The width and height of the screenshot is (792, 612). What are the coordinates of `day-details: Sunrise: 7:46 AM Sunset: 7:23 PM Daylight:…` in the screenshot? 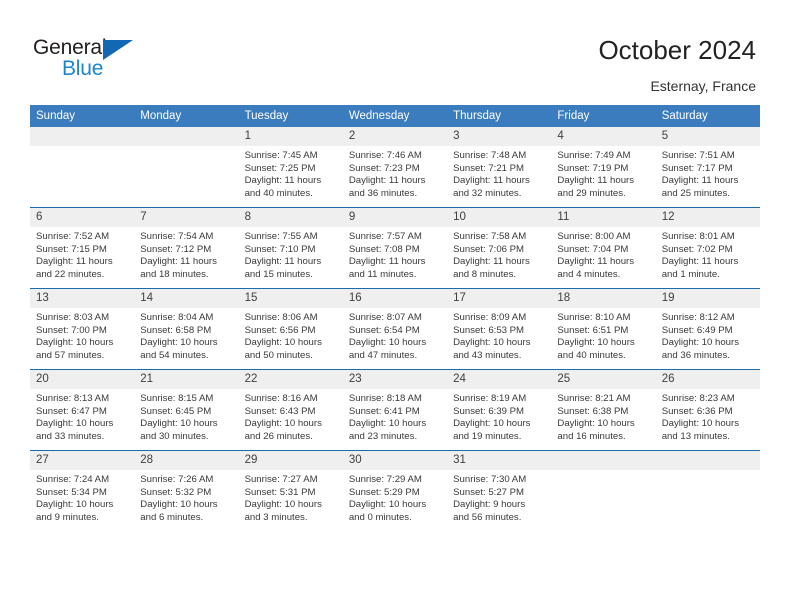 It's located at (395, 173).